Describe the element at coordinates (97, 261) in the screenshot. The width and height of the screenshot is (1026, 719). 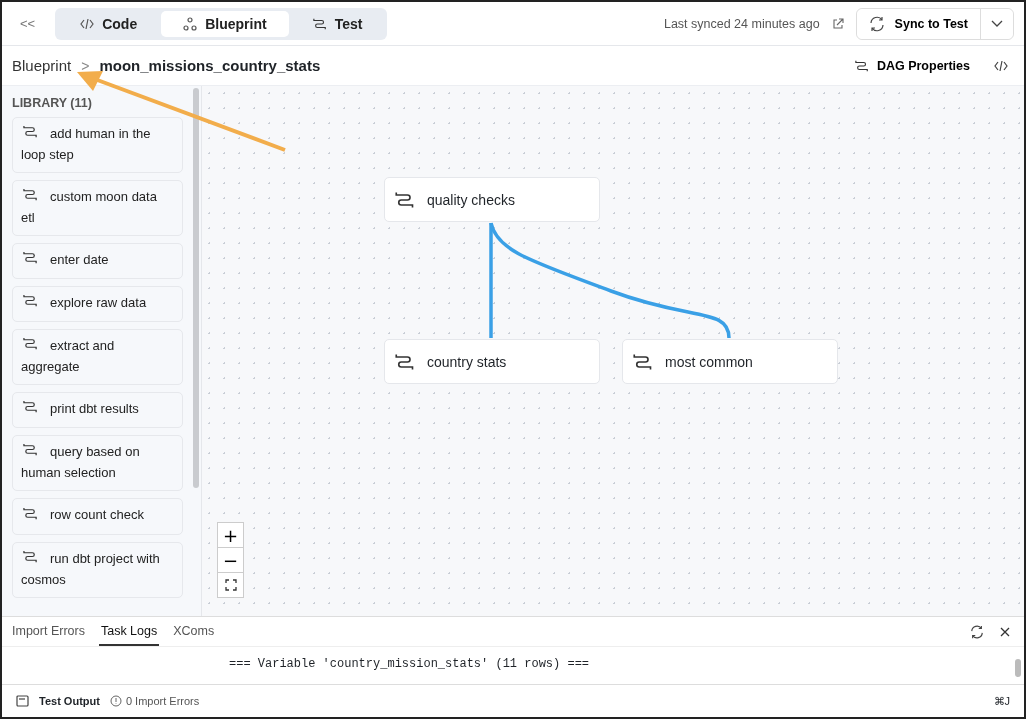
I see `library-item: enter date` at that location.